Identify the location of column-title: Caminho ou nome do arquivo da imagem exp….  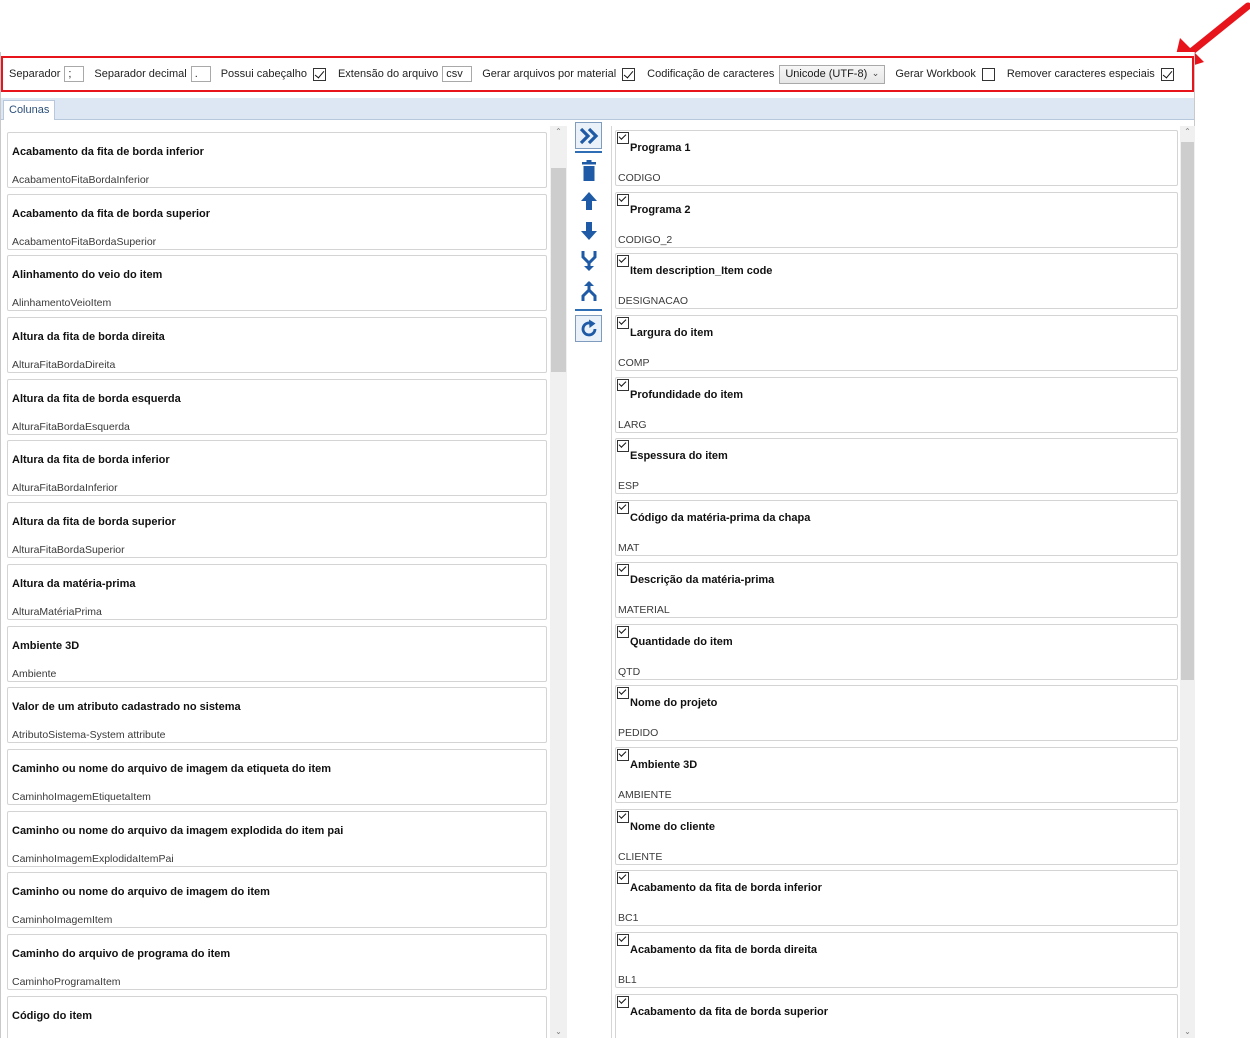
(178, 830).